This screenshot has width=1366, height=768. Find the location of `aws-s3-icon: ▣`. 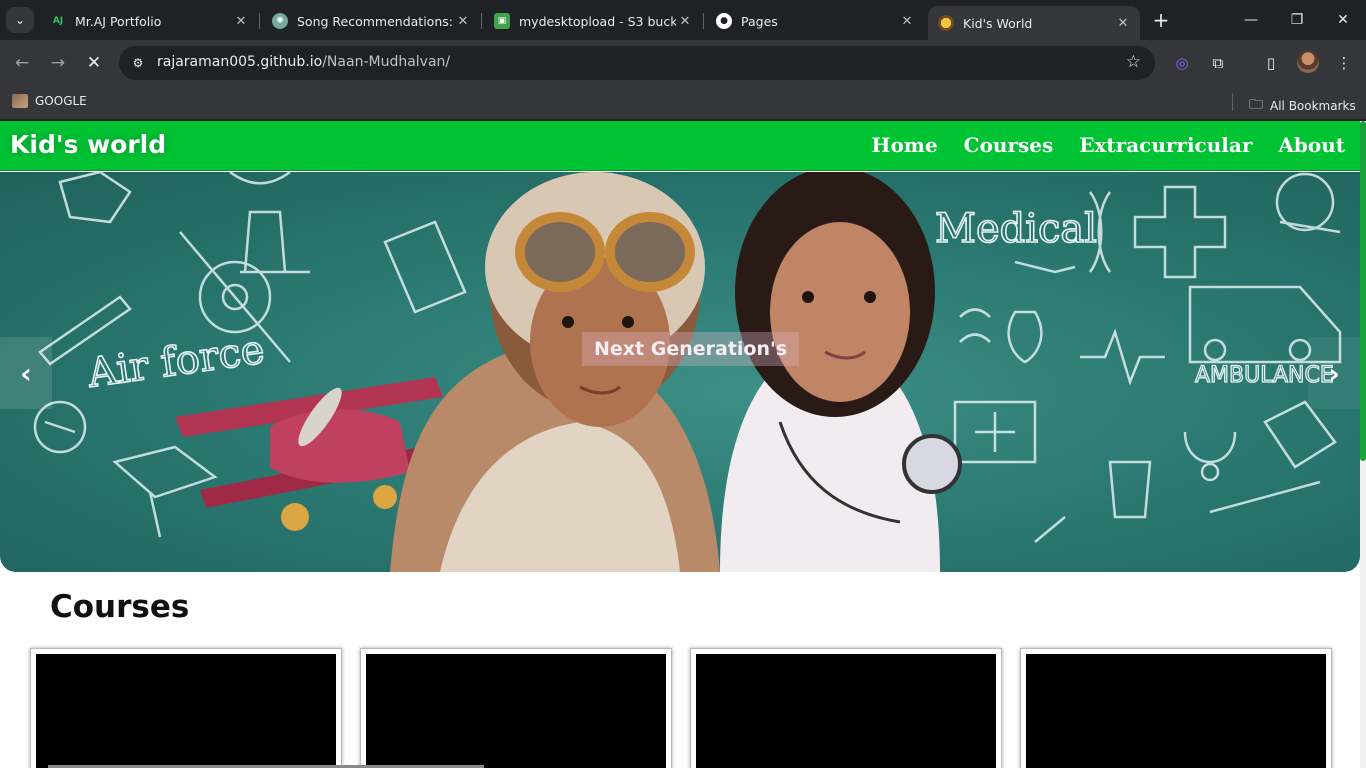

aws-s3-icon: ▣ is located at coordinates (502, 21).